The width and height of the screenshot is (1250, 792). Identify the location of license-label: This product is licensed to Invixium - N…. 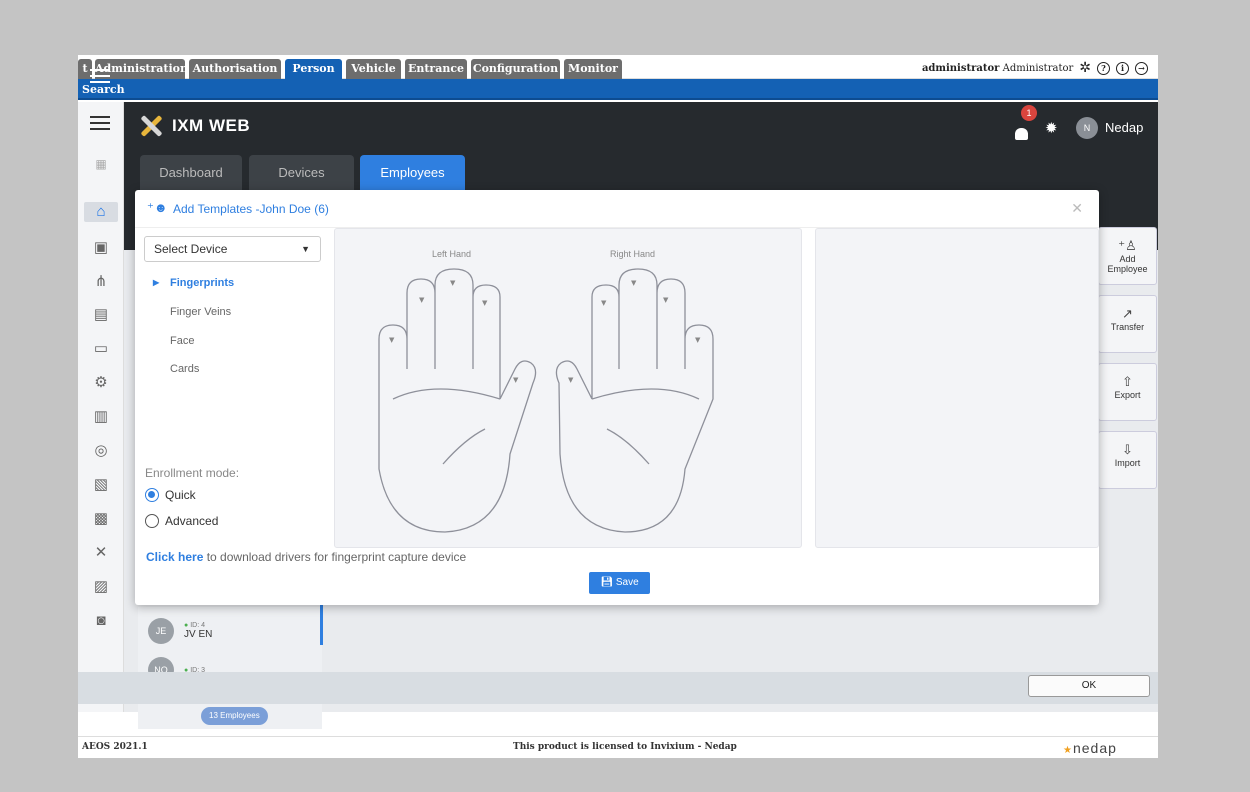
(625, 747).